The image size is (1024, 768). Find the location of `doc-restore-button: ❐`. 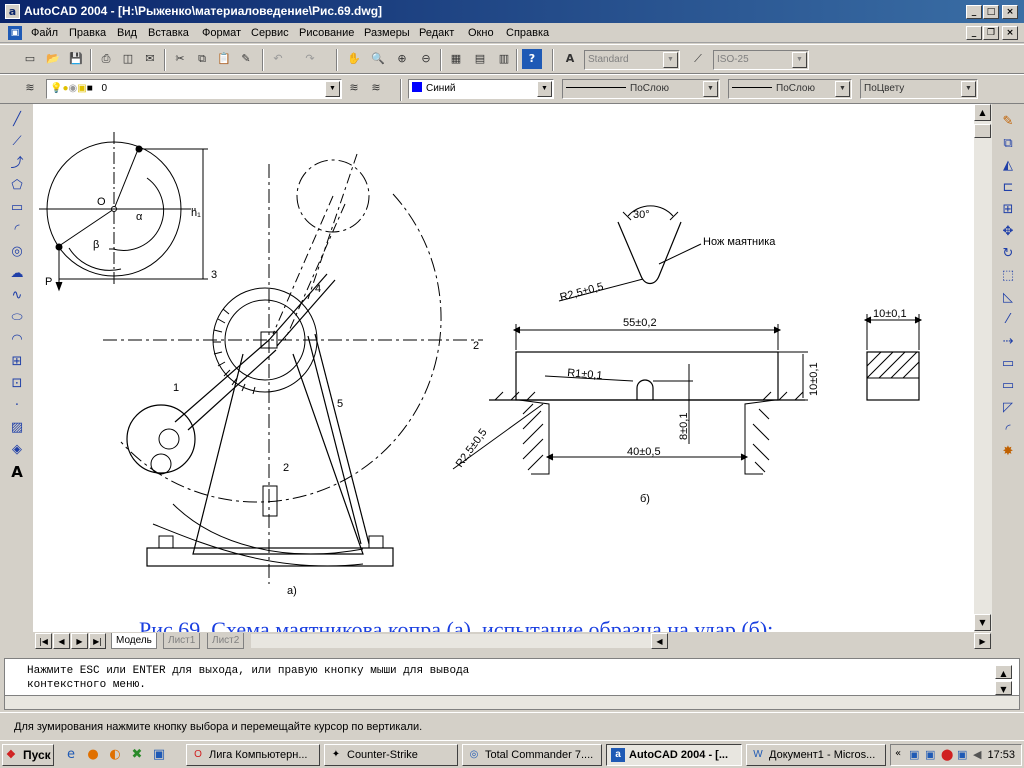

doc-restore-button: ❐ is located at coordinates (991, 33).